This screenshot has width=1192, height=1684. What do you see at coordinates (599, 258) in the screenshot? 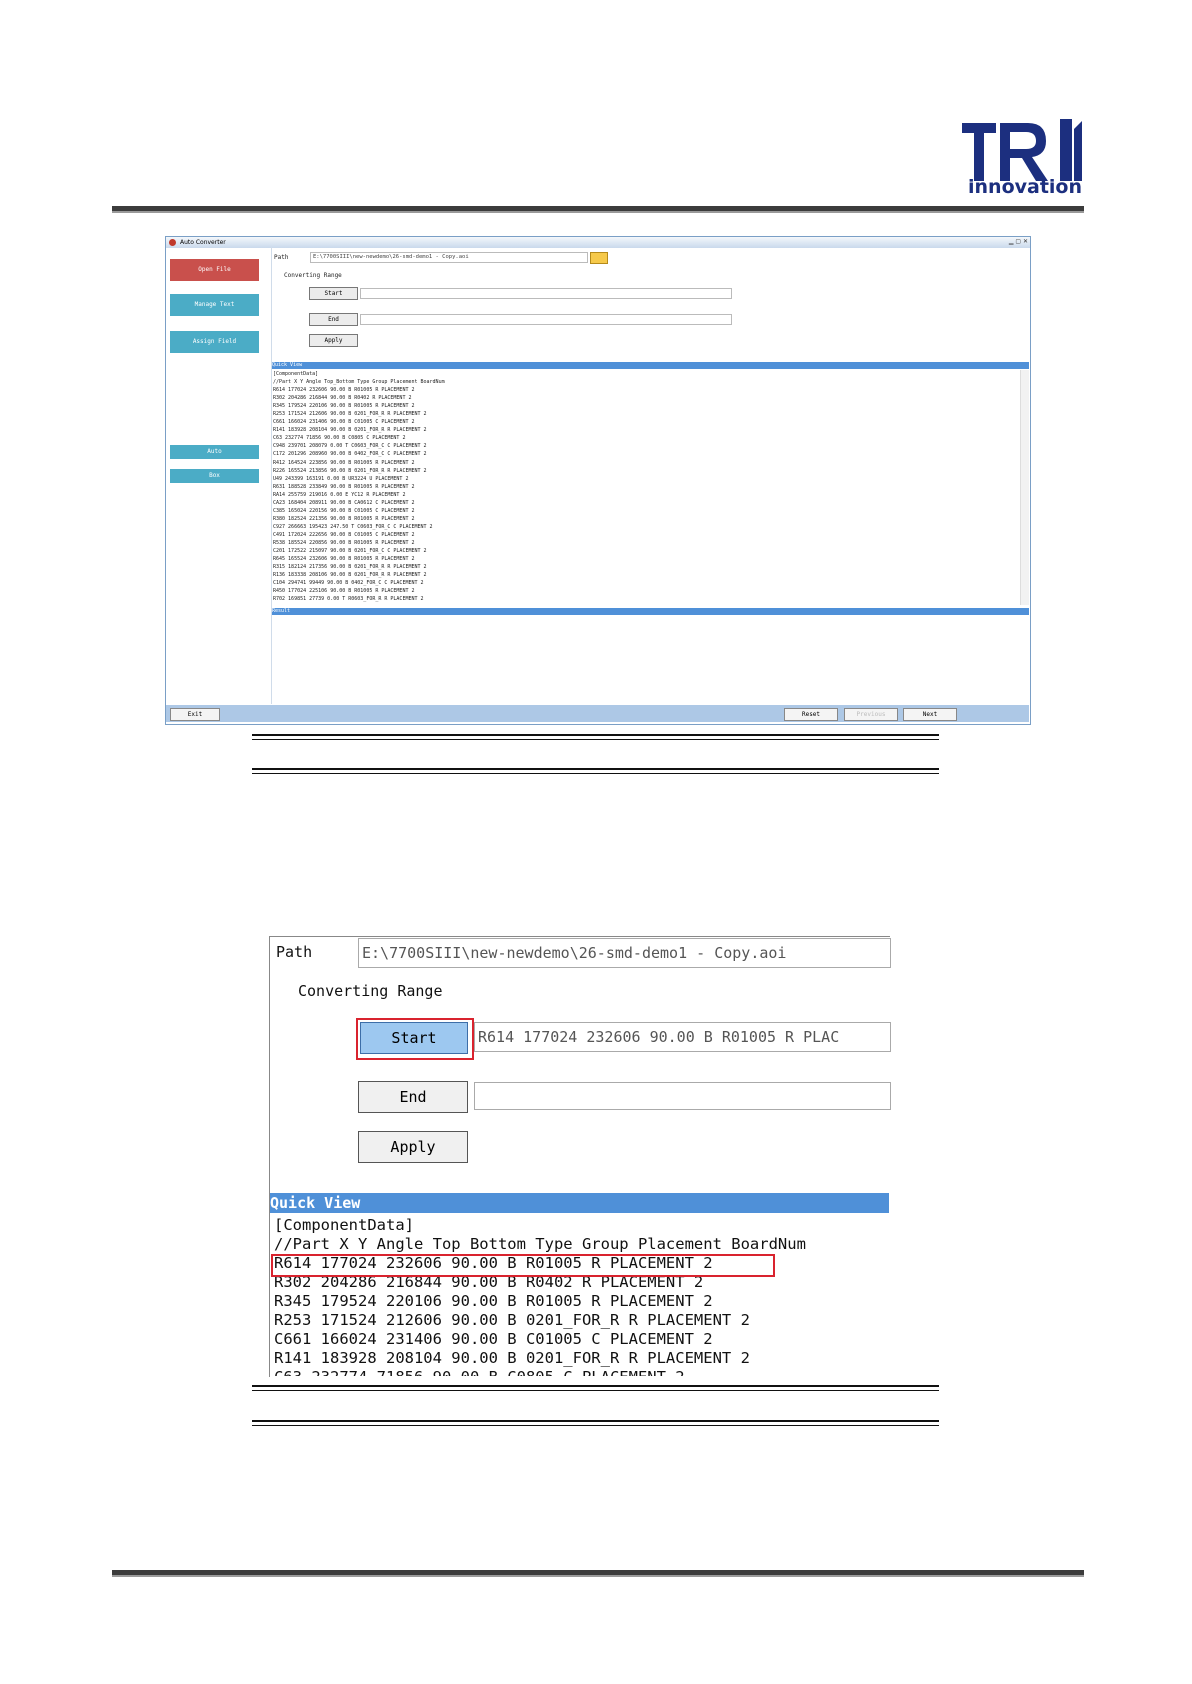
I see `folder-icon` at bounding box center [599, 258].